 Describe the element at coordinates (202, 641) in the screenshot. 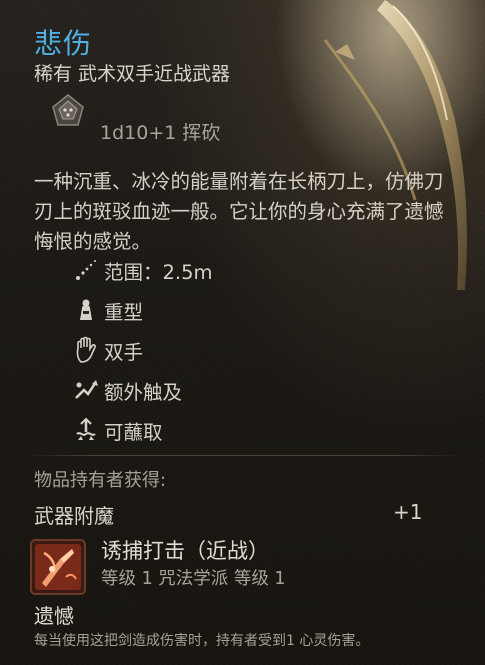

I see `passive-description: 每当使用这把剑造成伤害时，持有者受到1 心灵伤害。` at that location.